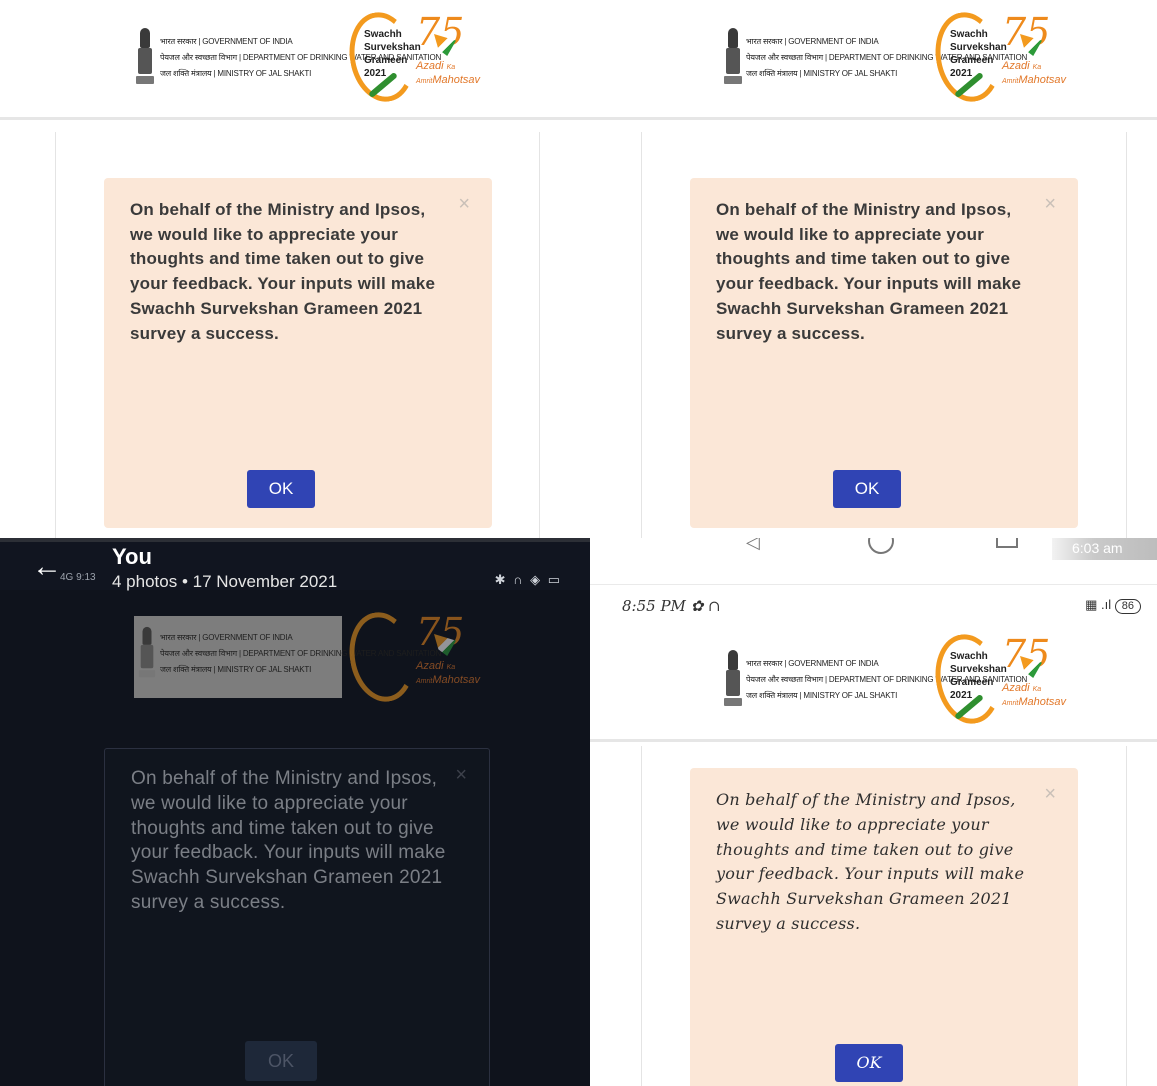  I want to click on status-icons: ✱ ∩ ◈ ▭, so click(528, 579).